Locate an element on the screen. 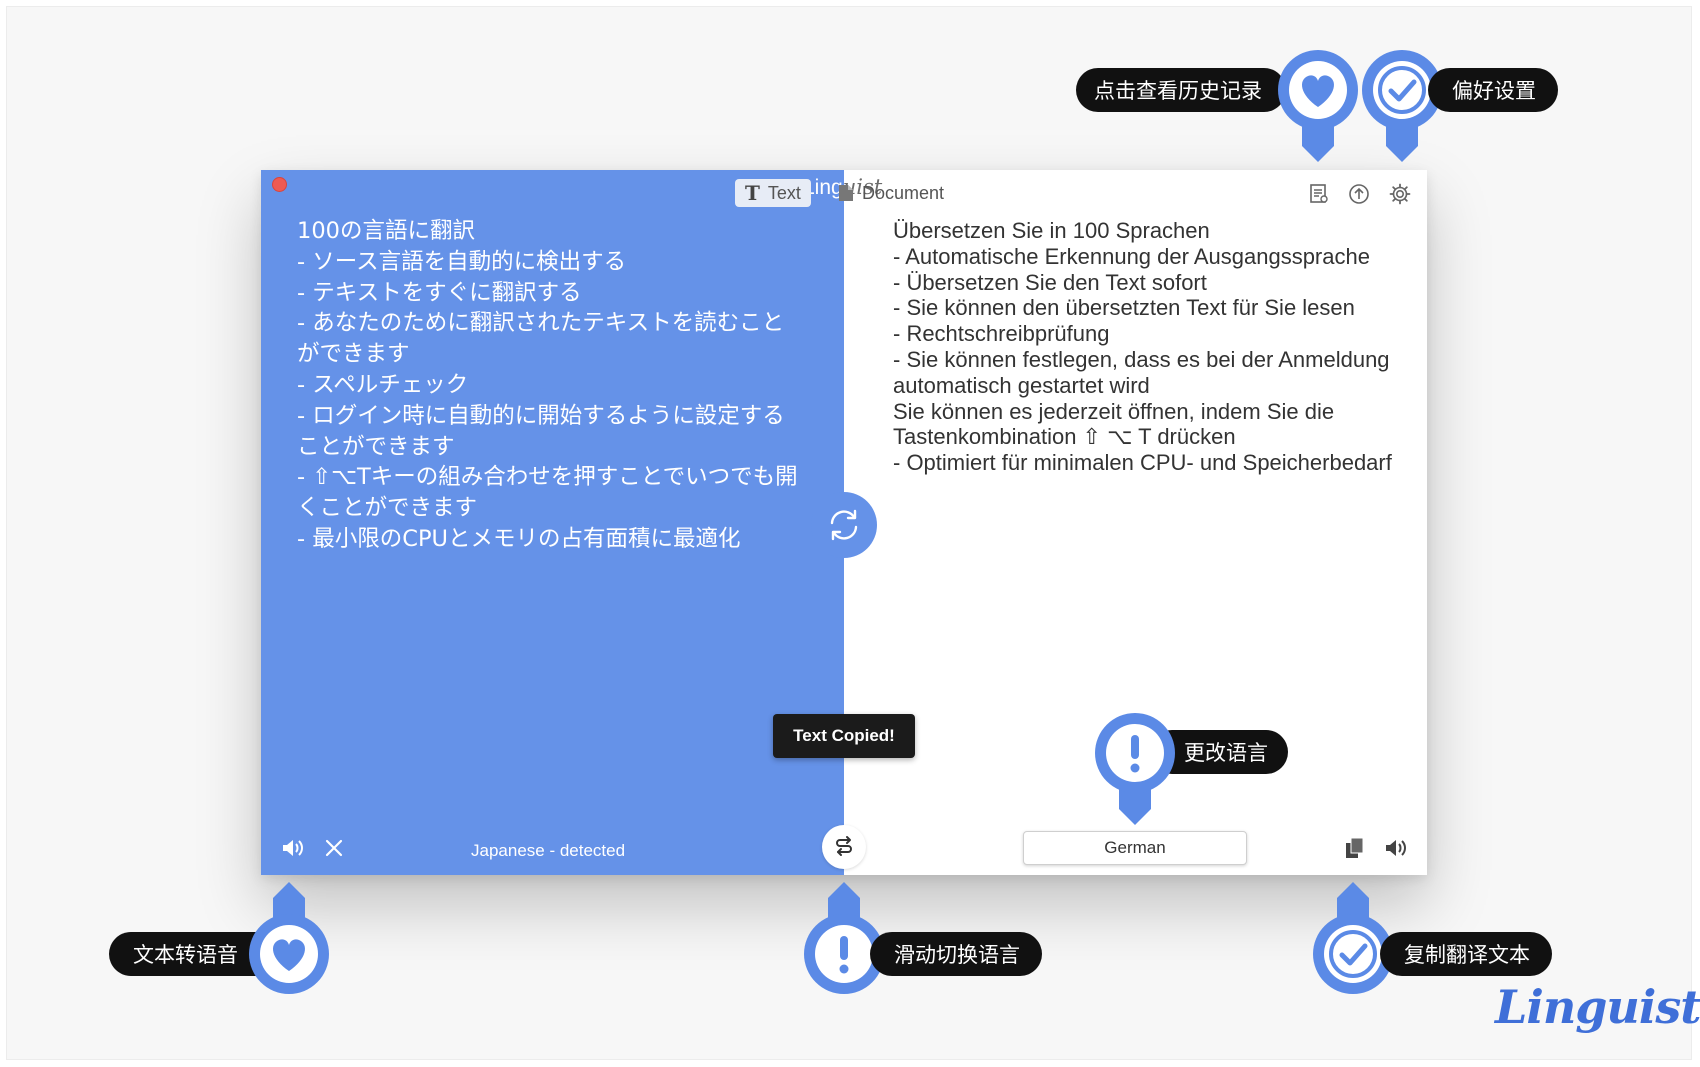  preferences-marker is located at coordinates (1402, 107).